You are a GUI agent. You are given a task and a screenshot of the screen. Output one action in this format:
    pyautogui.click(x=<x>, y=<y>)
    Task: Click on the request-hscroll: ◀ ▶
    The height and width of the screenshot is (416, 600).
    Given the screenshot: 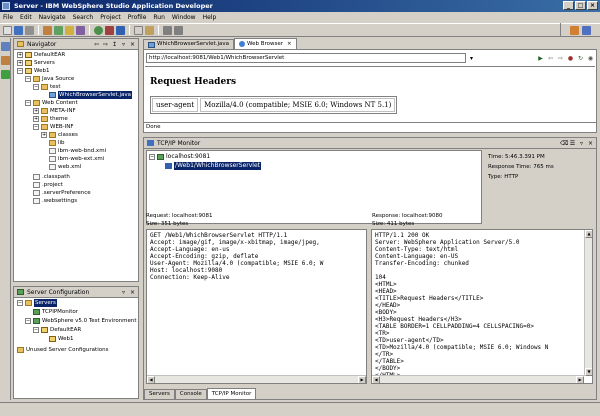 What is the action you would take?
    pyautogui.click(x=256, y=379)
    